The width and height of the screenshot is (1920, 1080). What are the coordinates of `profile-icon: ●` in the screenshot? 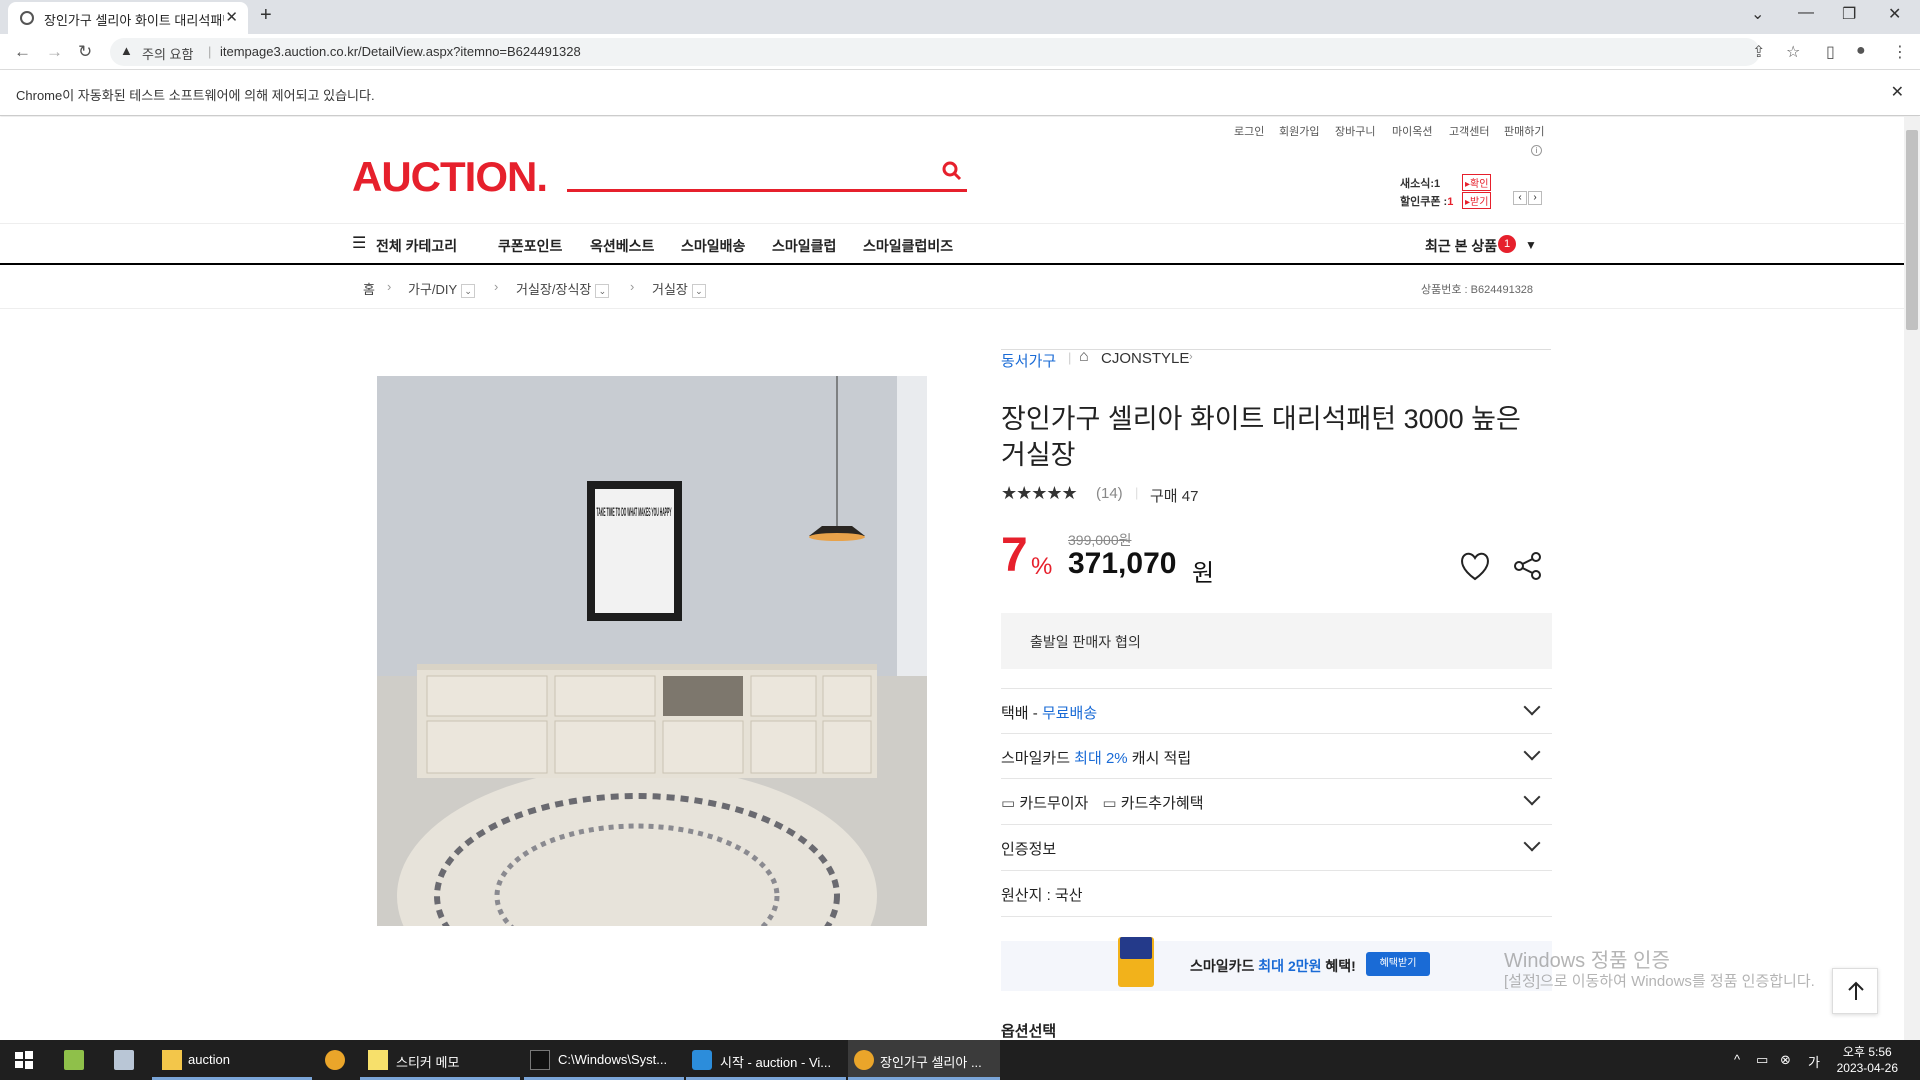 It's located at (1861, 51).